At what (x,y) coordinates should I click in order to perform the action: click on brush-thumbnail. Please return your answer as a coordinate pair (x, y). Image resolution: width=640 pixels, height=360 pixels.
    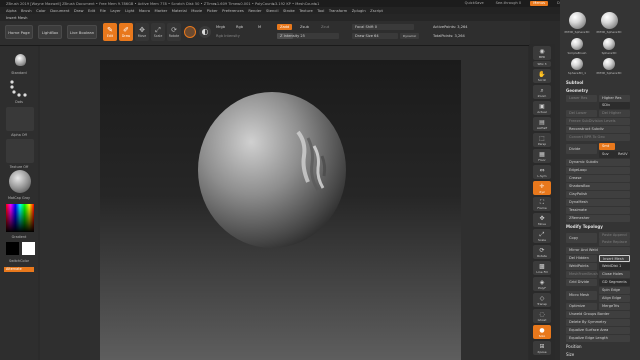
    Looking at the image, I should click on (20, 60).